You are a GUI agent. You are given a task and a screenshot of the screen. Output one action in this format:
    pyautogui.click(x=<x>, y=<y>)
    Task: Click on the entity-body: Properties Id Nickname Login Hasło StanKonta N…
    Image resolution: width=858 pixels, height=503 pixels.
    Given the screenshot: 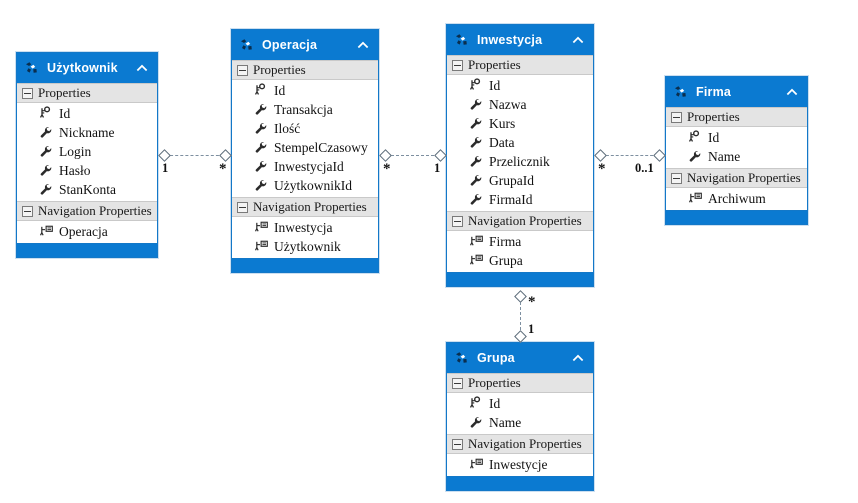 What is the action you would take?
    pyautogui.click(x=87, y=163)
    